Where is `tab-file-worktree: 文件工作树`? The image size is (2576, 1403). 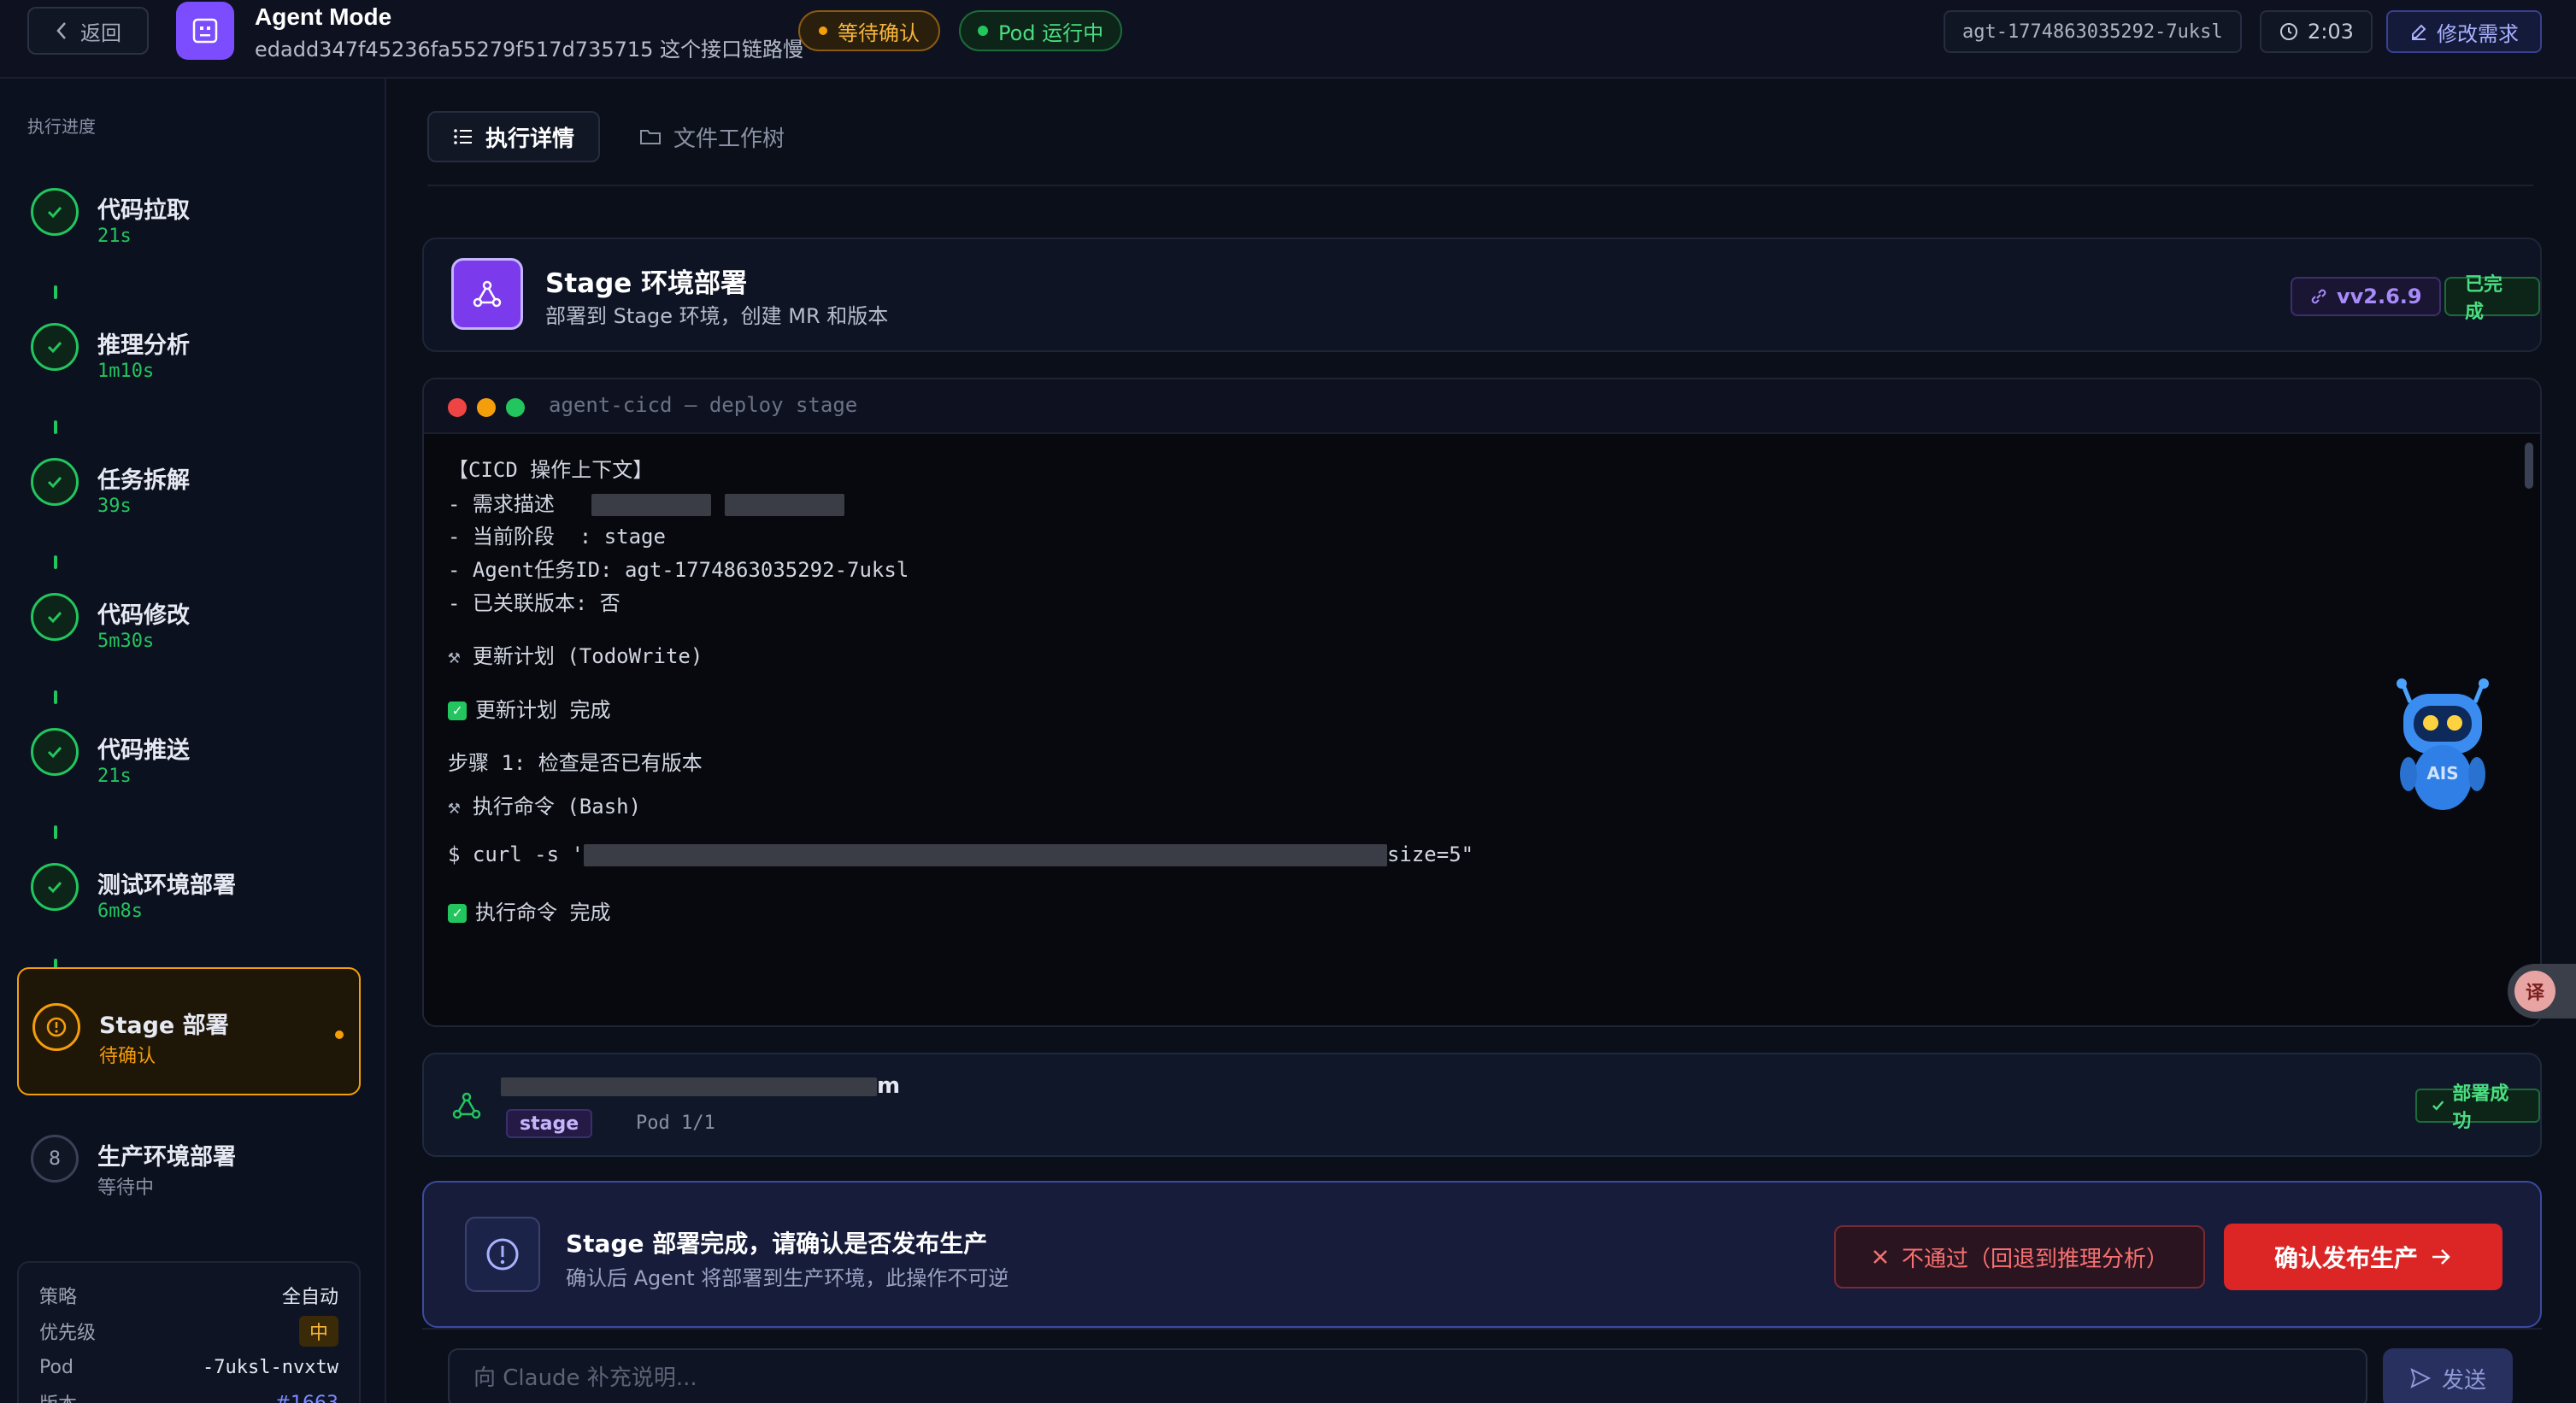
tab-file-worktree: 文件工作树 is located at coordinates (712, 136).